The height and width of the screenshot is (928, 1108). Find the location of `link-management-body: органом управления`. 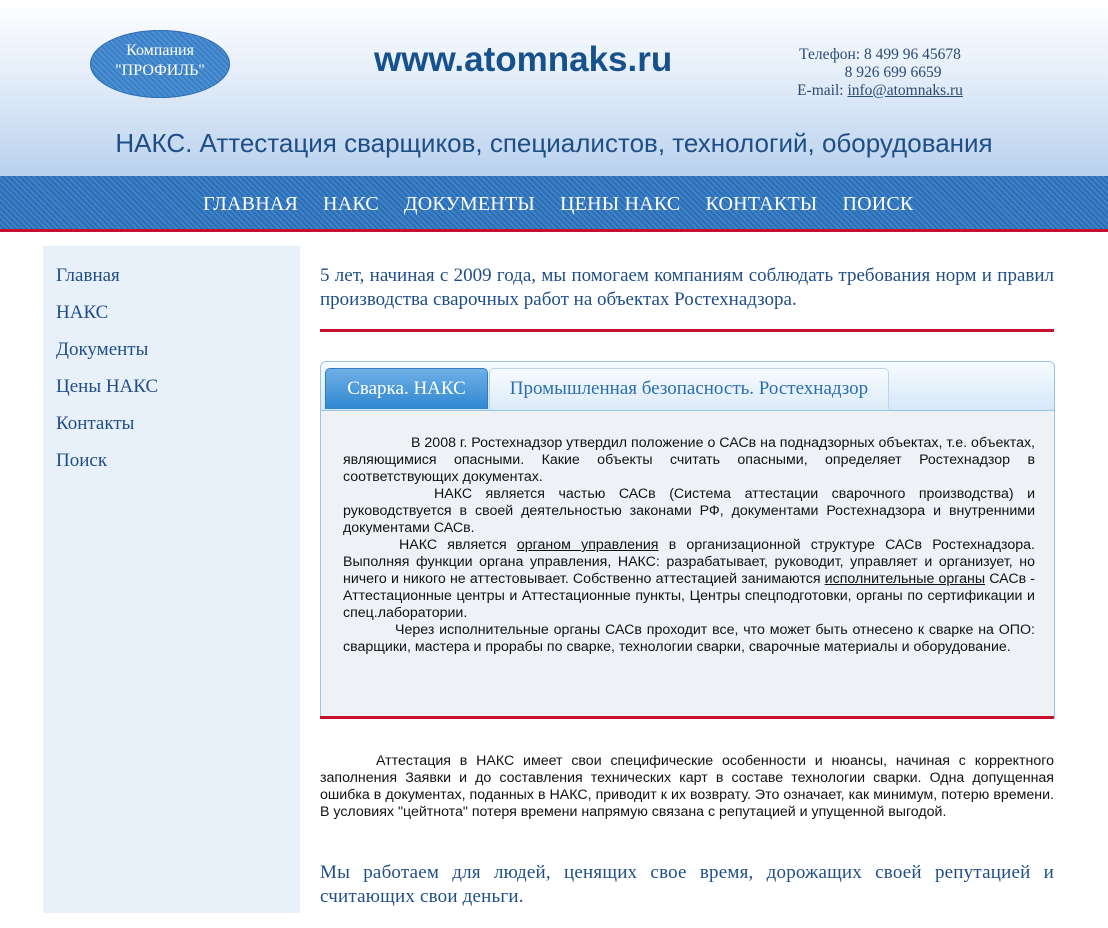

link-management-body: органом управления is located at coordinates (588, 545).